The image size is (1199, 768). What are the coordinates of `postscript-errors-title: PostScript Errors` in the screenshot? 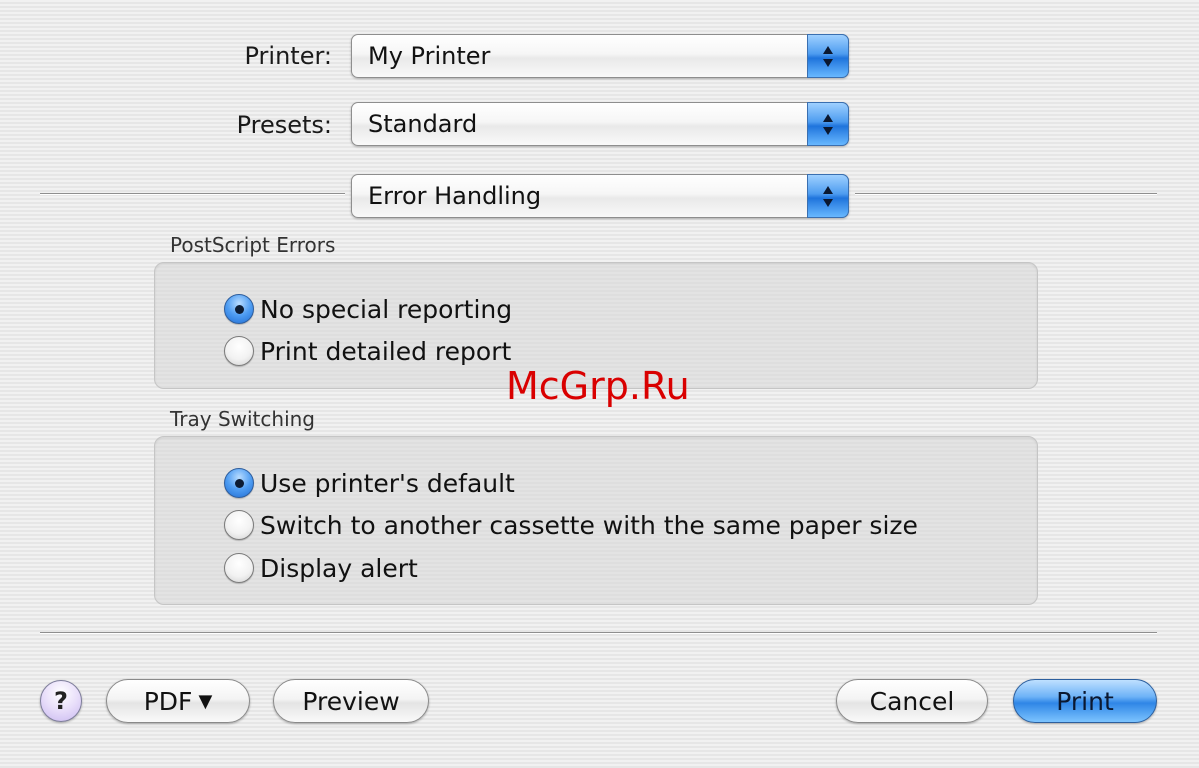 It's located at (253, 245).